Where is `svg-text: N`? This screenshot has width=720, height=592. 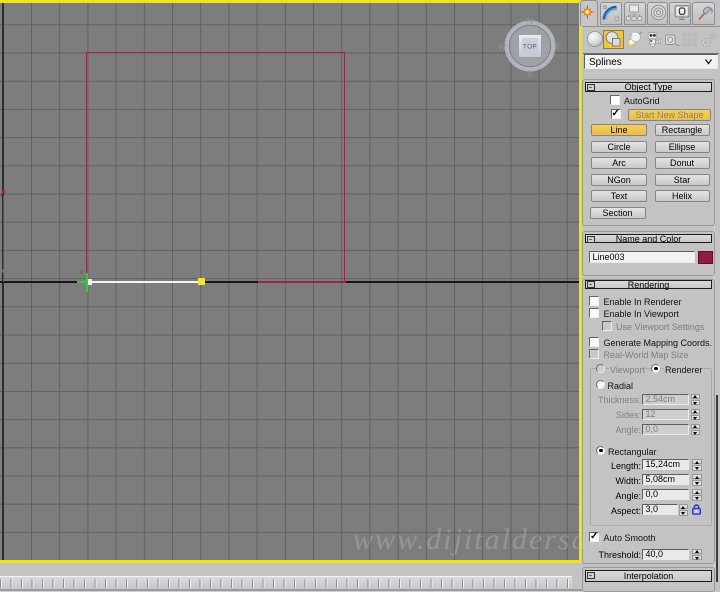
svg-text: N is located at coordinates (530, 21).